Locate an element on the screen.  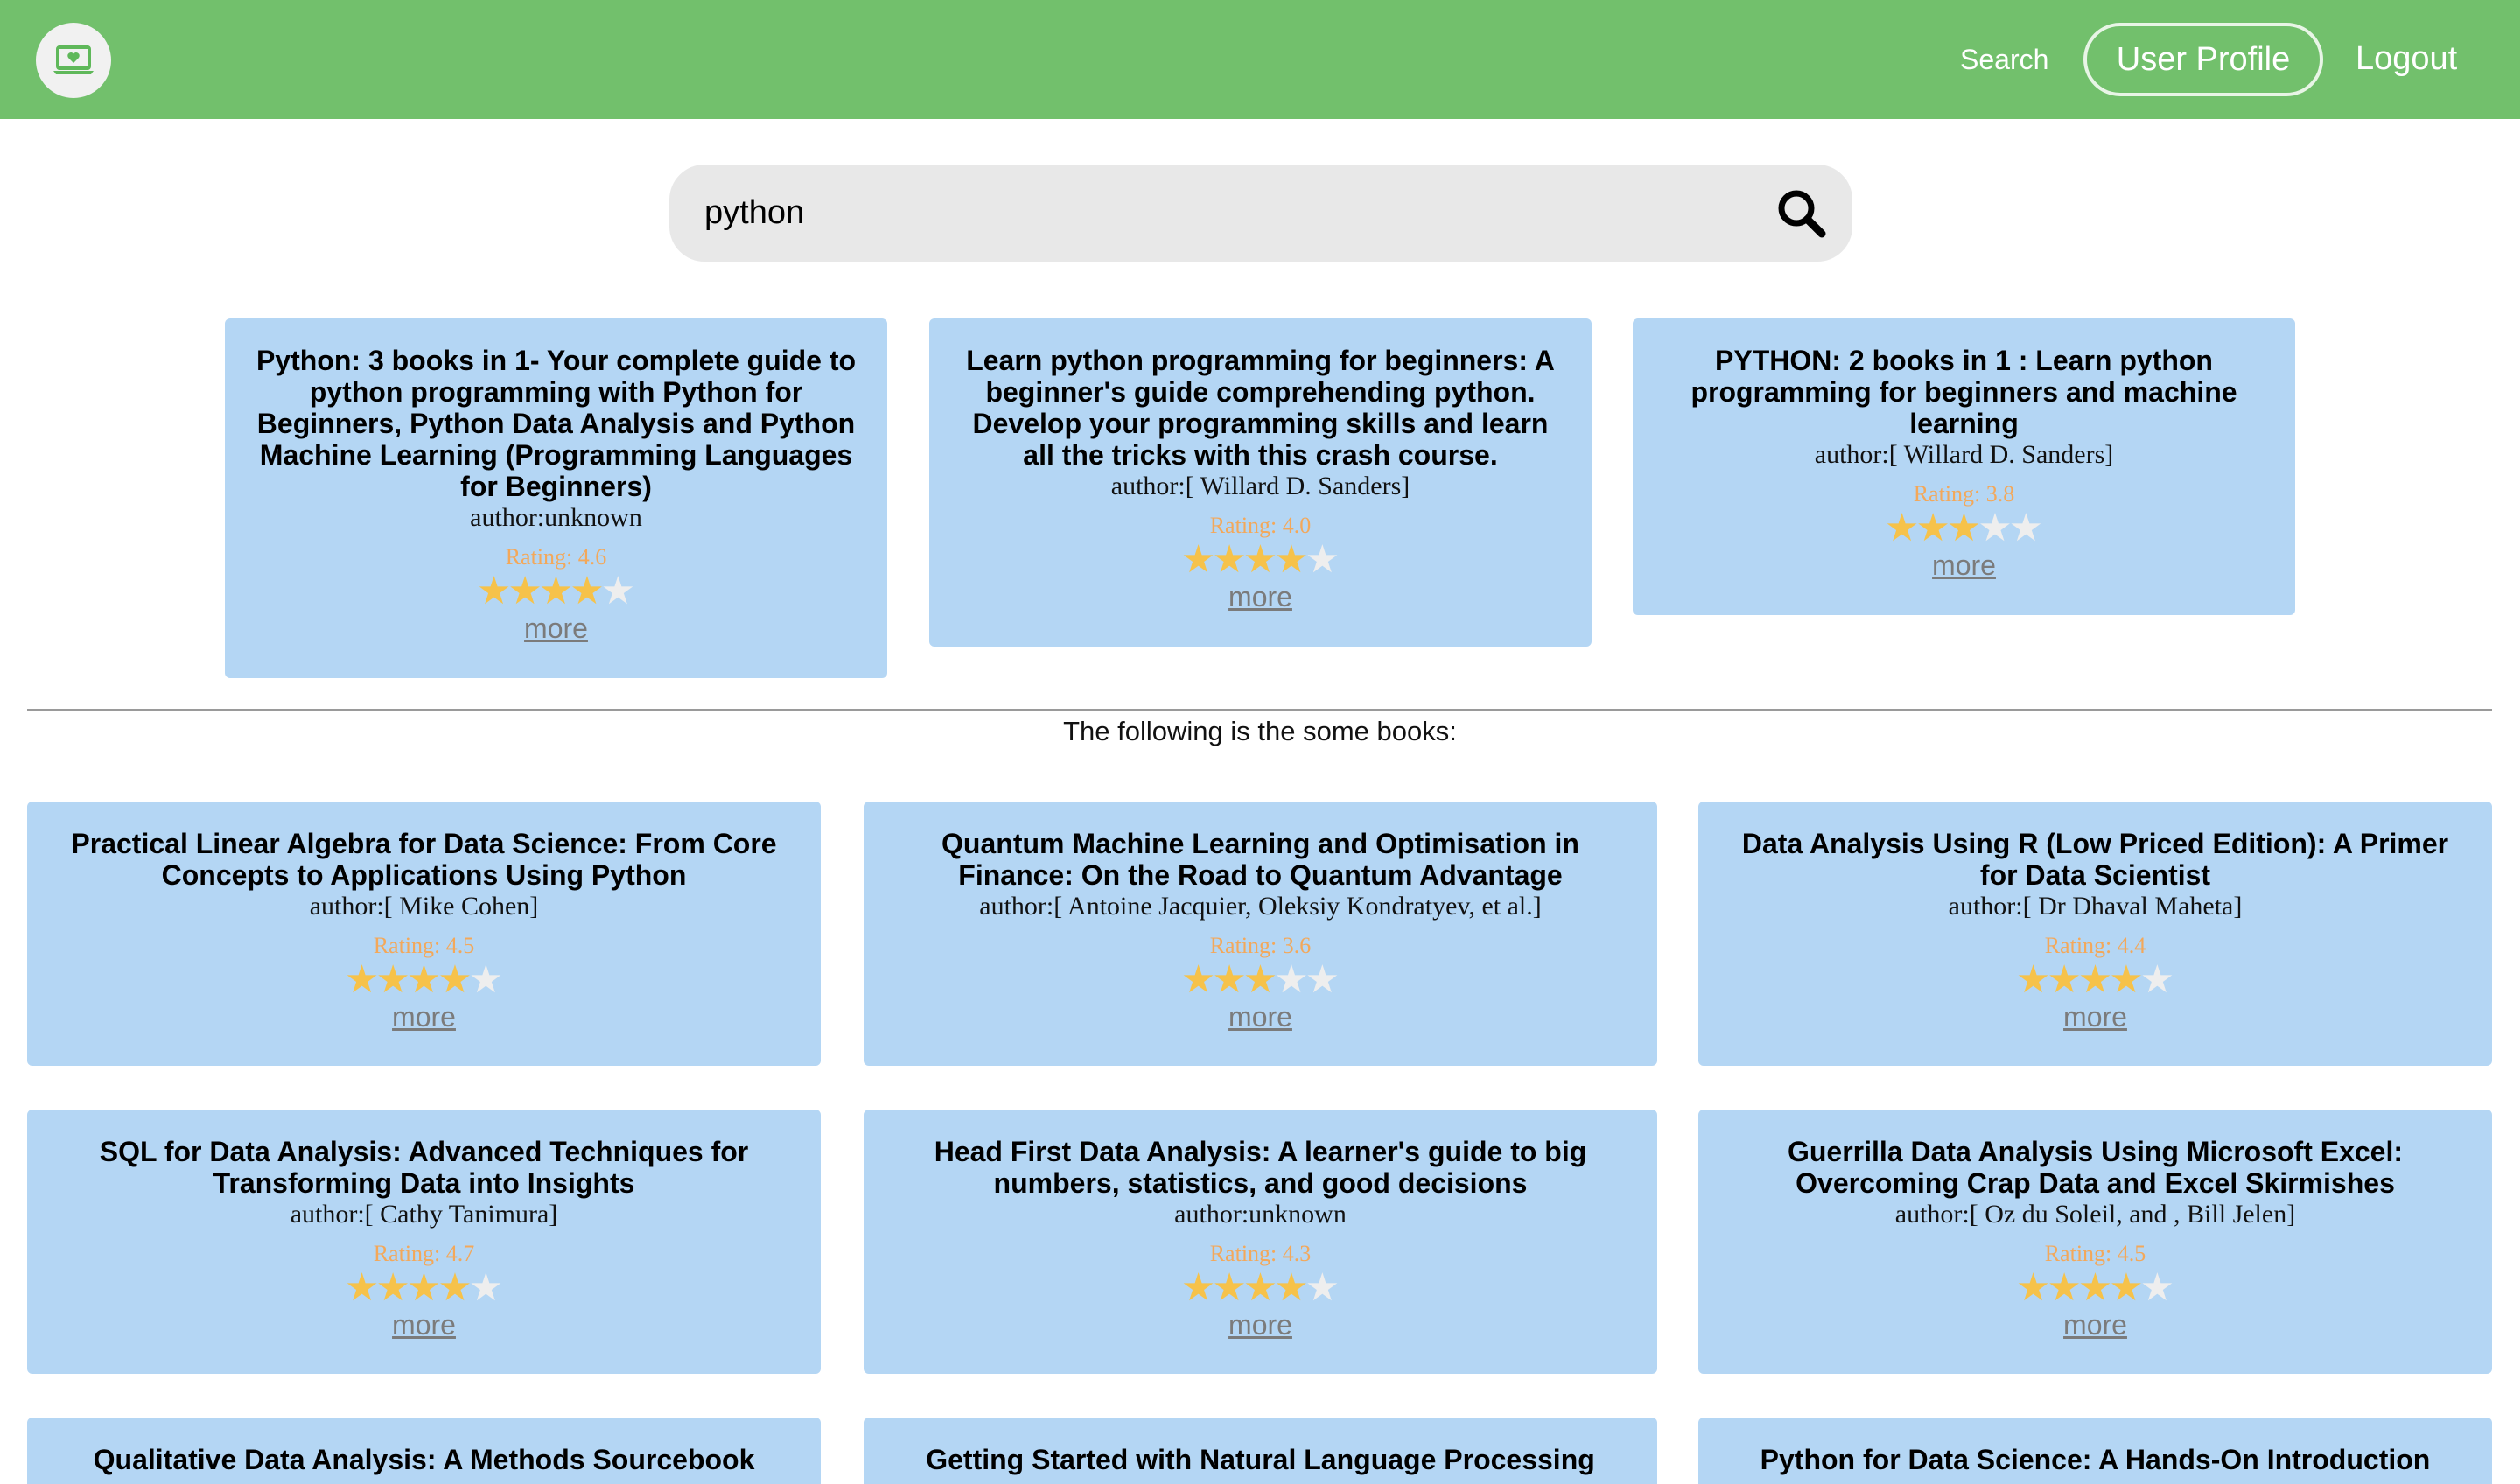
book-rating-label: Rating: 4.0 is located at coordinates (1260, 525).